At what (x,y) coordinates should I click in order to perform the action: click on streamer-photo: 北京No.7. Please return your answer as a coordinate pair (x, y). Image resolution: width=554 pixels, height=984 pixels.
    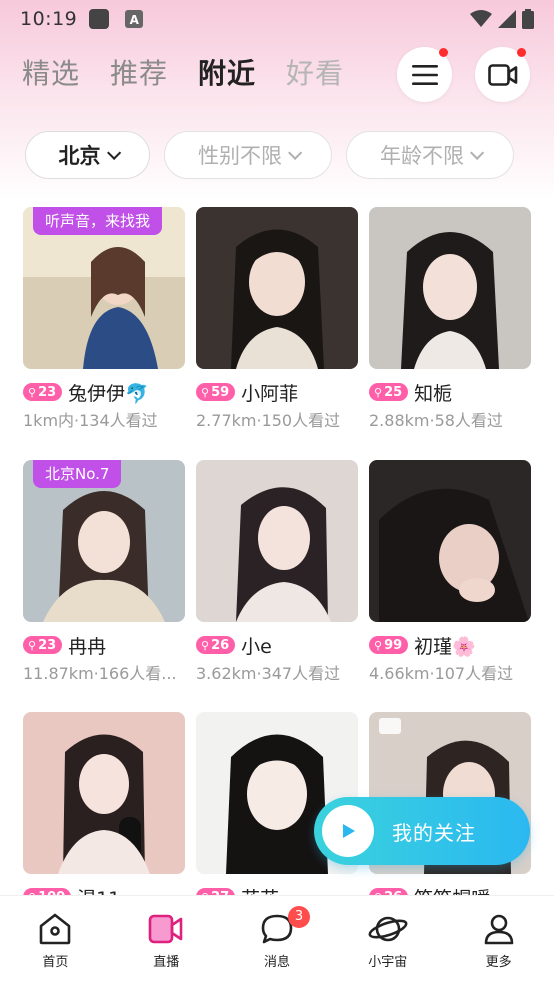
    Looking at the image, I should click on (104, 541).